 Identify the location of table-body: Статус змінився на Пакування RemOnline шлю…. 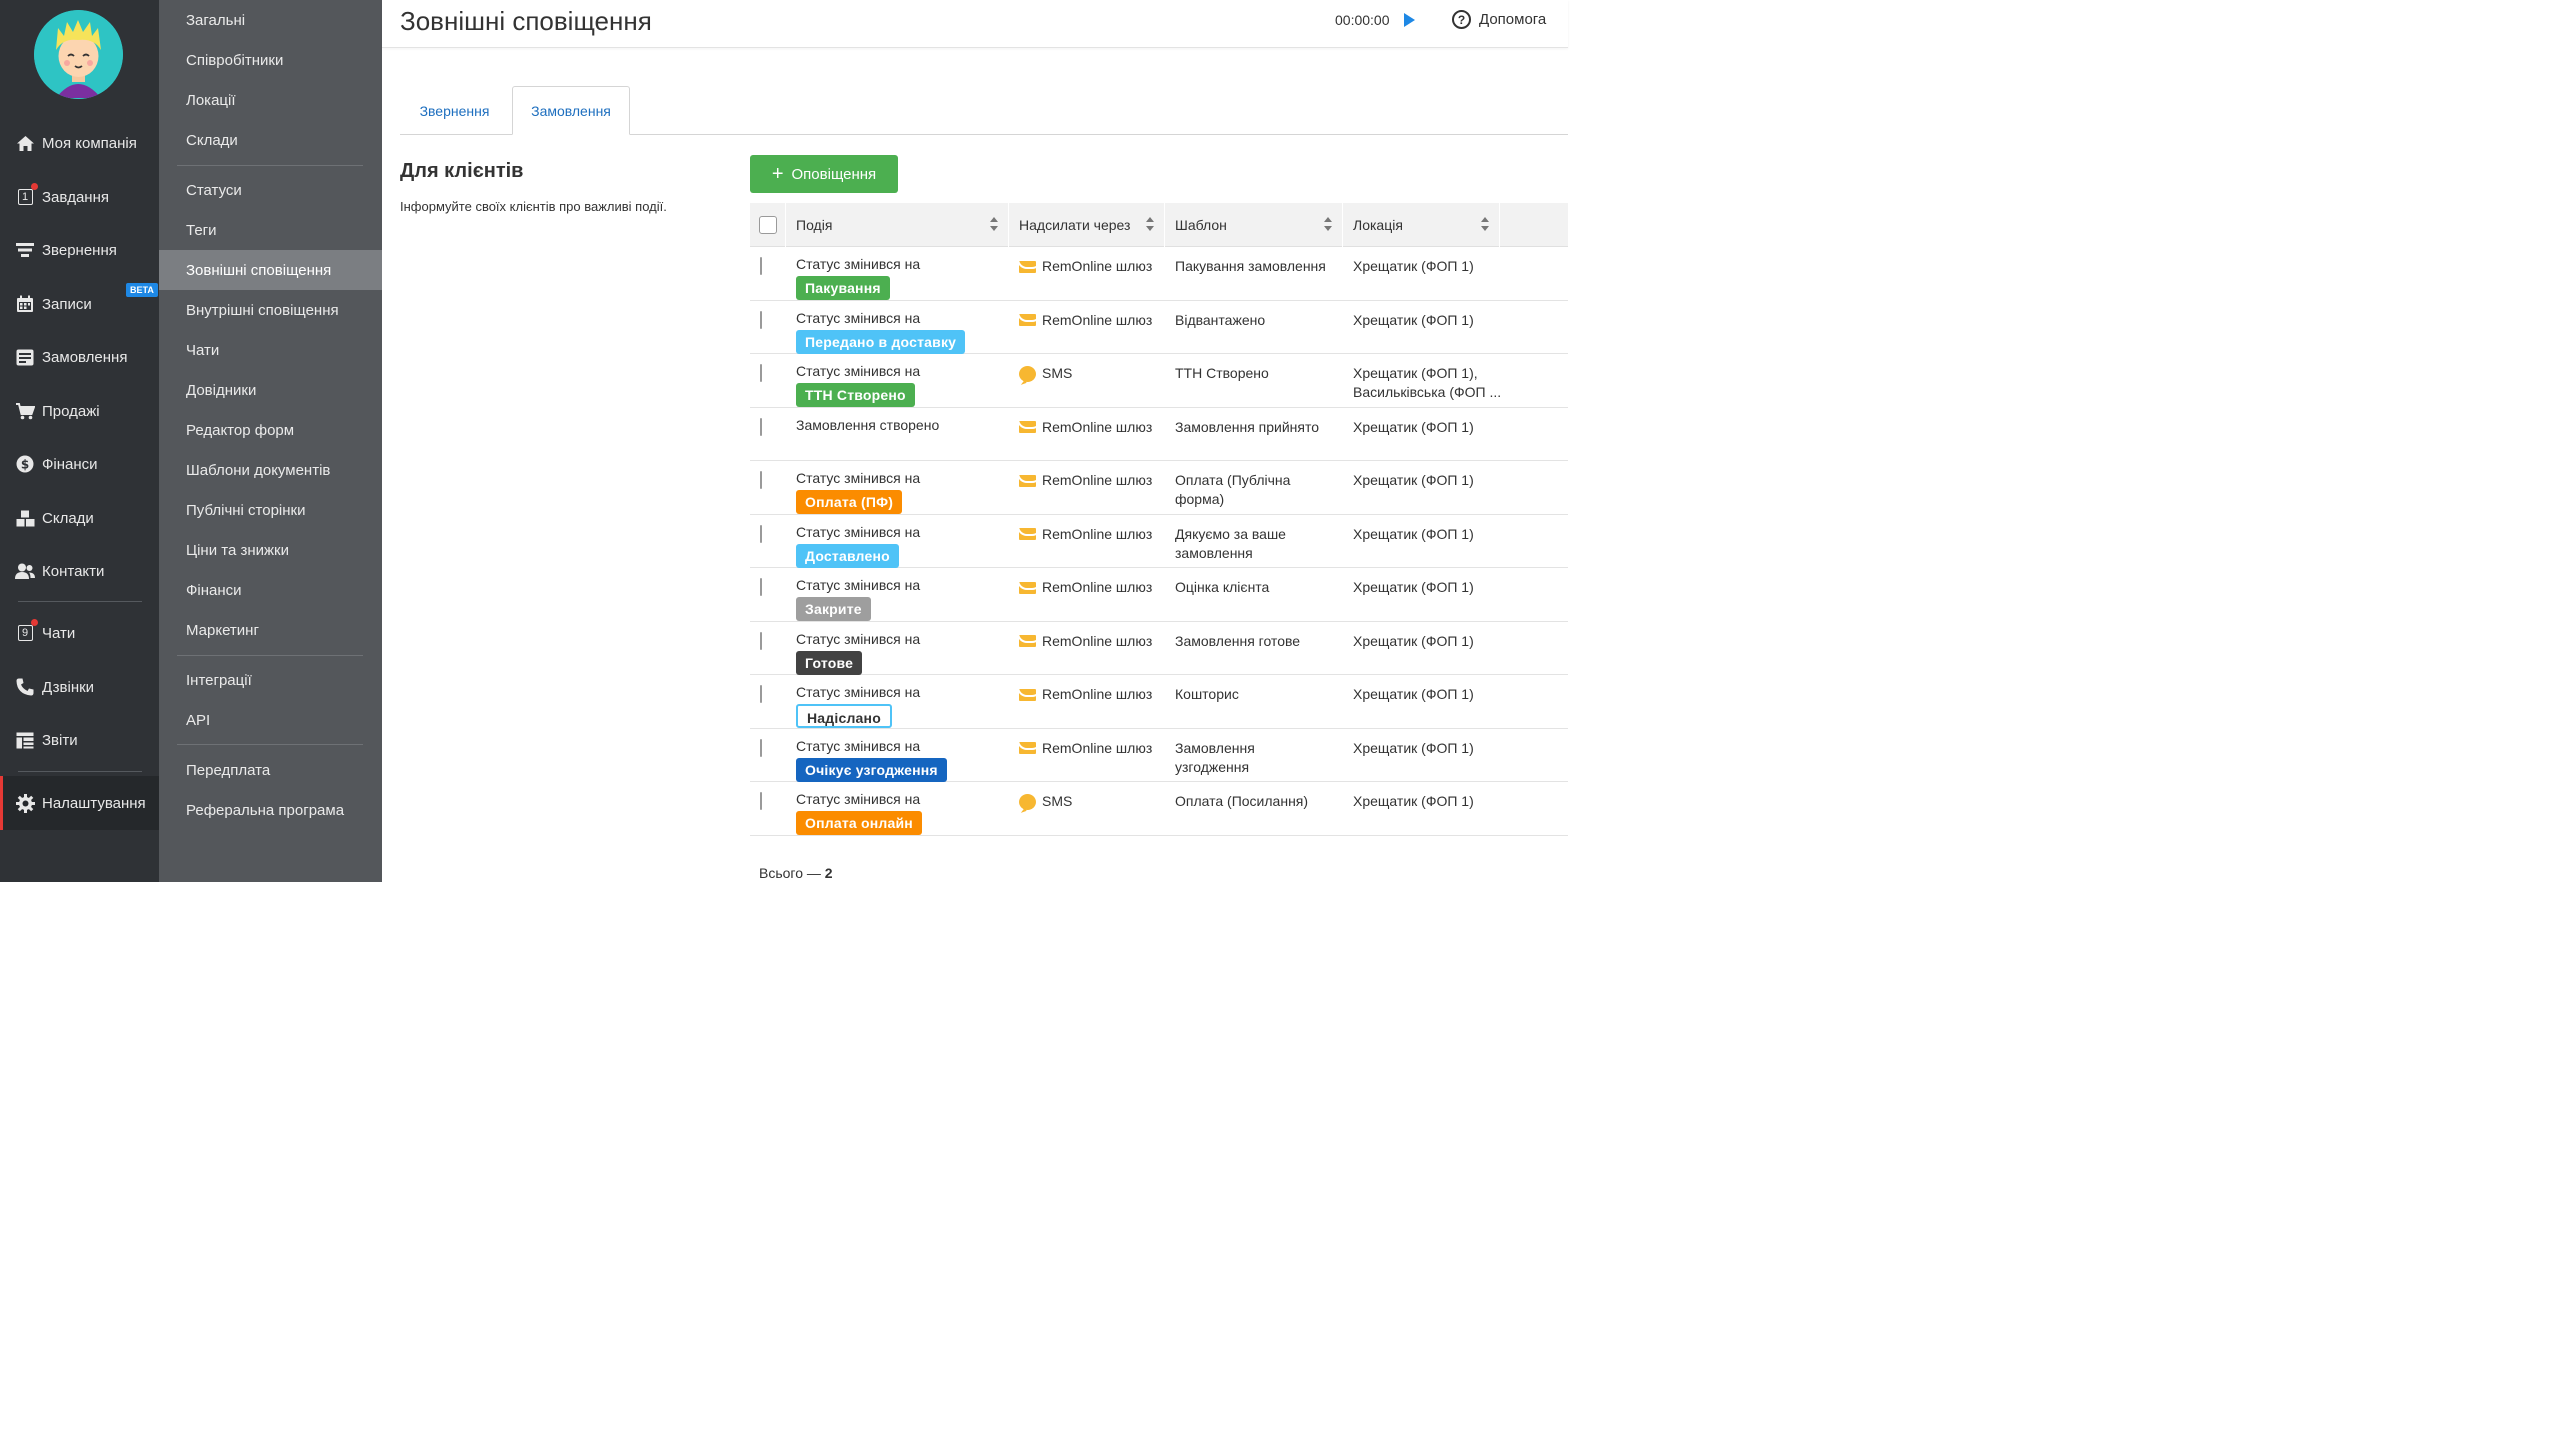
(1159, 541).